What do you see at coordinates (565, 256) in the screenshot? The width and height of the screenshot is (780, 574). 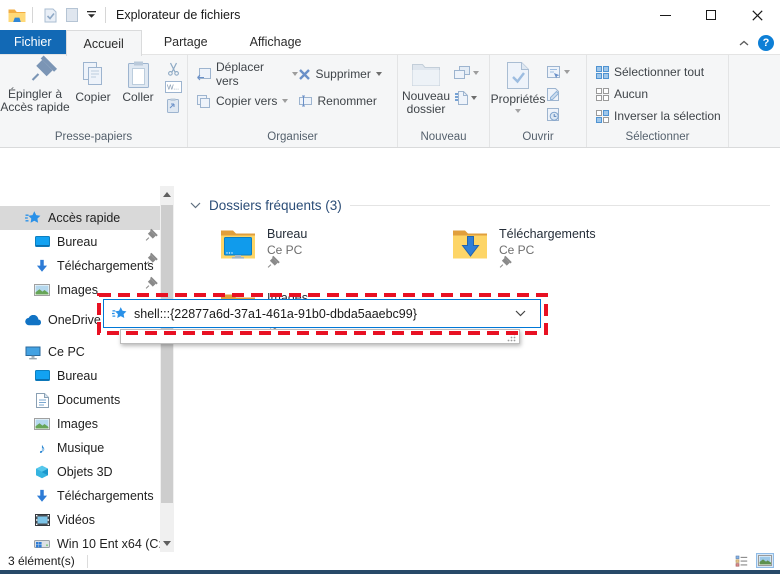 I see `folder-tile-downloads: Téléchargements Ce PC` at bounding box center [565, 256].